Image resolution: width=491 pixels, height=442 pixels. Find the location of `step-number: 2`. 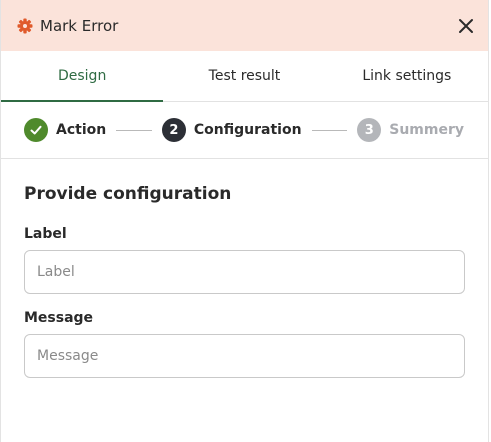

step-number: 2 is located at coordinates (173, 130).